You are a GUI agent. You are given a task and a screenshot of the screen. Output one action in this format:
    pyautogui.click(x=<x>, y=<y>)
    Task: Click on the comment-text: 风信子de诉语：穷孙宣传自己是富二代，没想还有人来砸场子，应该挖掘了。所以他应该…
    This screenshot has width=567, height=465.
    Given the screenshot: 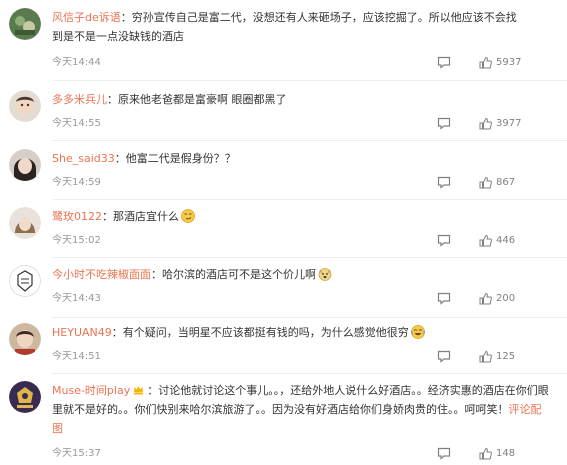 What is the action you would take?
    pyautogui.click(x=284, y=17)
    